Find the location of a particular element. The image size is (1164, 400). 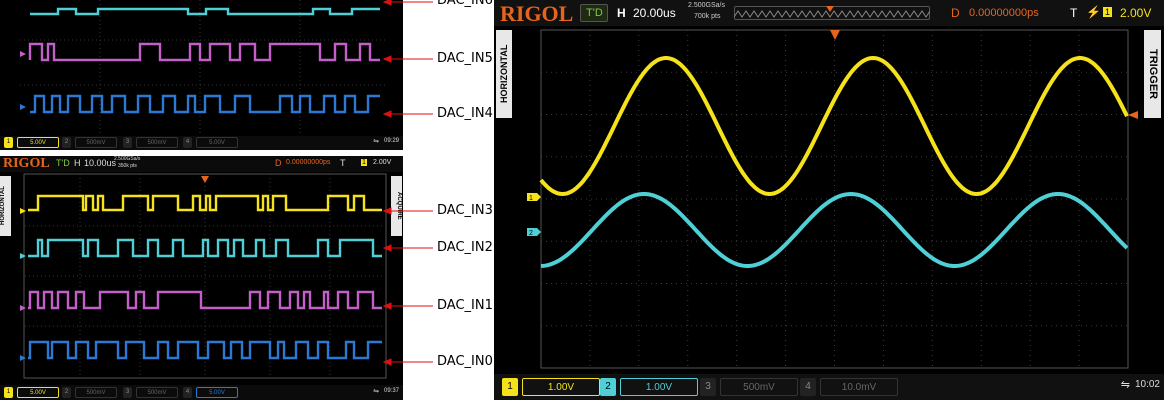

label-dac-in5: DAC_IN5 is located at coordinates (465, 58).